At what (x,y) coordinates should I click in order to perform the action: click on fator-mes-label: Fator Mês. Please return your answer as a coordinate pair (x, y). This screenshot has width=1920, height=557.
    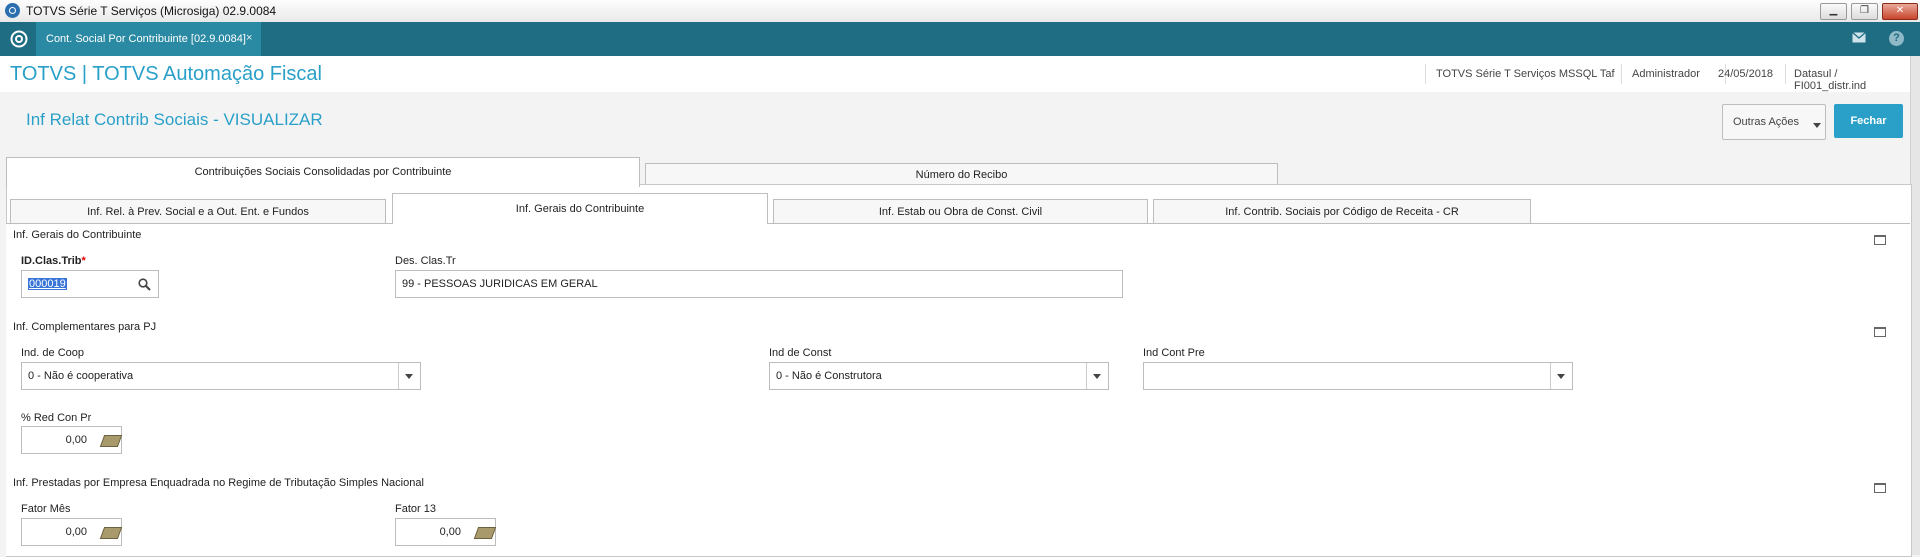
    Looking at the image, I should click on (46, 509).